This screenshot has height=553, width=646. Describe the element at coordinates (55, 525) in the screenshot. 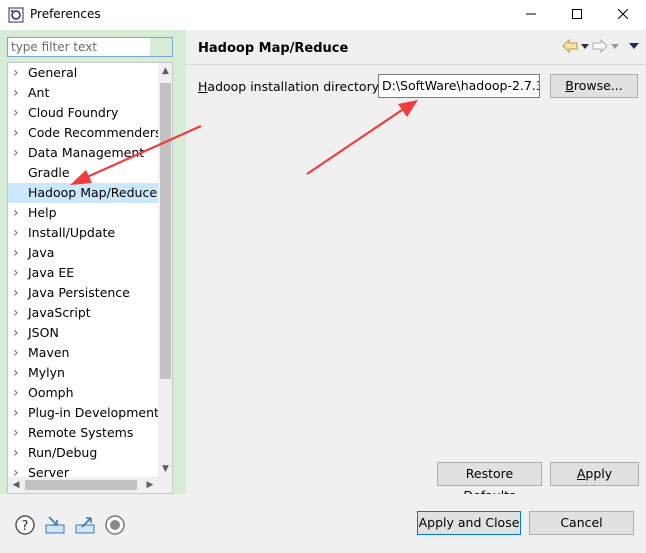

I see `import-icon` at that location.